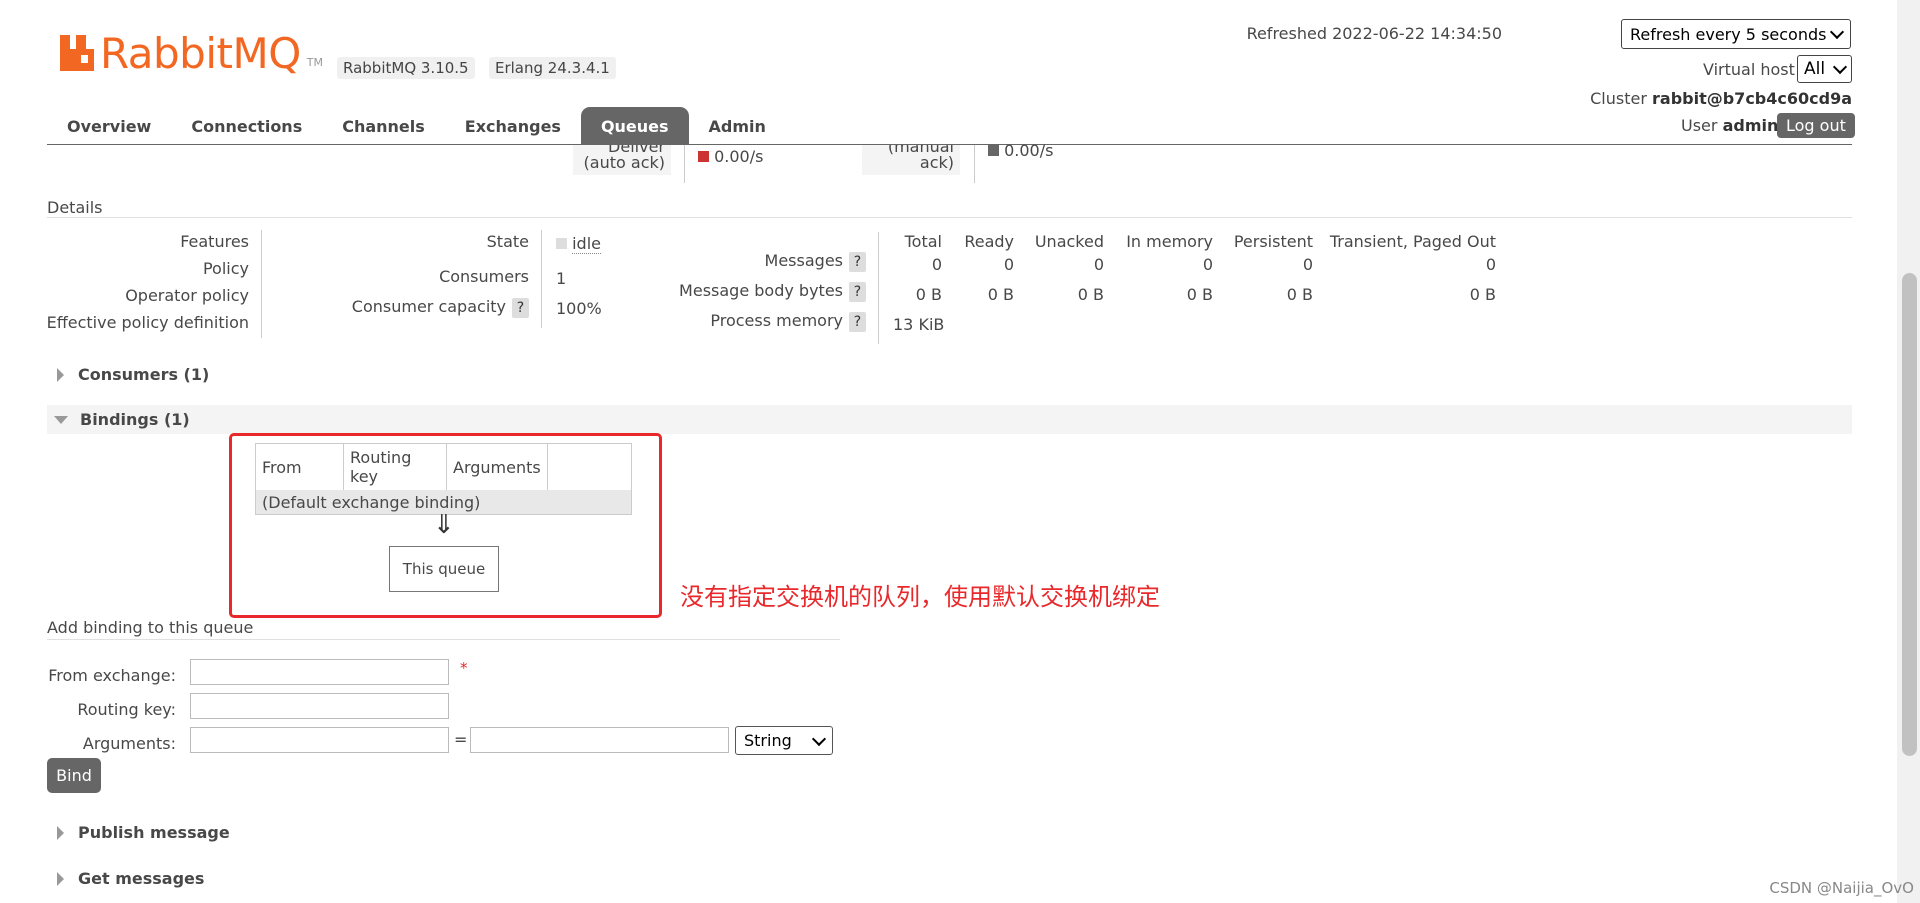 Image resolution: width=1920 pixels, height=903 pixels. I want to click on publish-message-toggle: Publish message, so click(143, 832).